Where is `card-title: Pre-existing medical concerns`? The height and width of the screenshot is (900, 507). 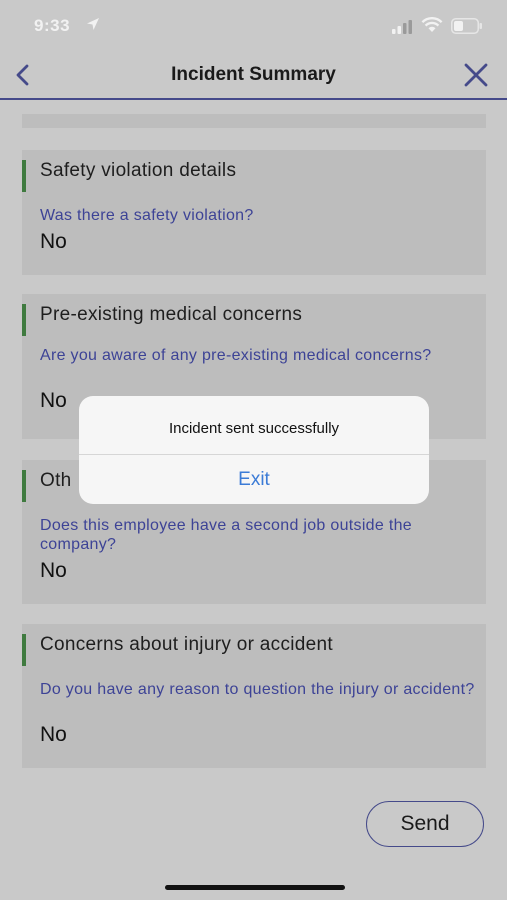 card-title: Pre-existing medical concerns is located at coordinates (171, 314).